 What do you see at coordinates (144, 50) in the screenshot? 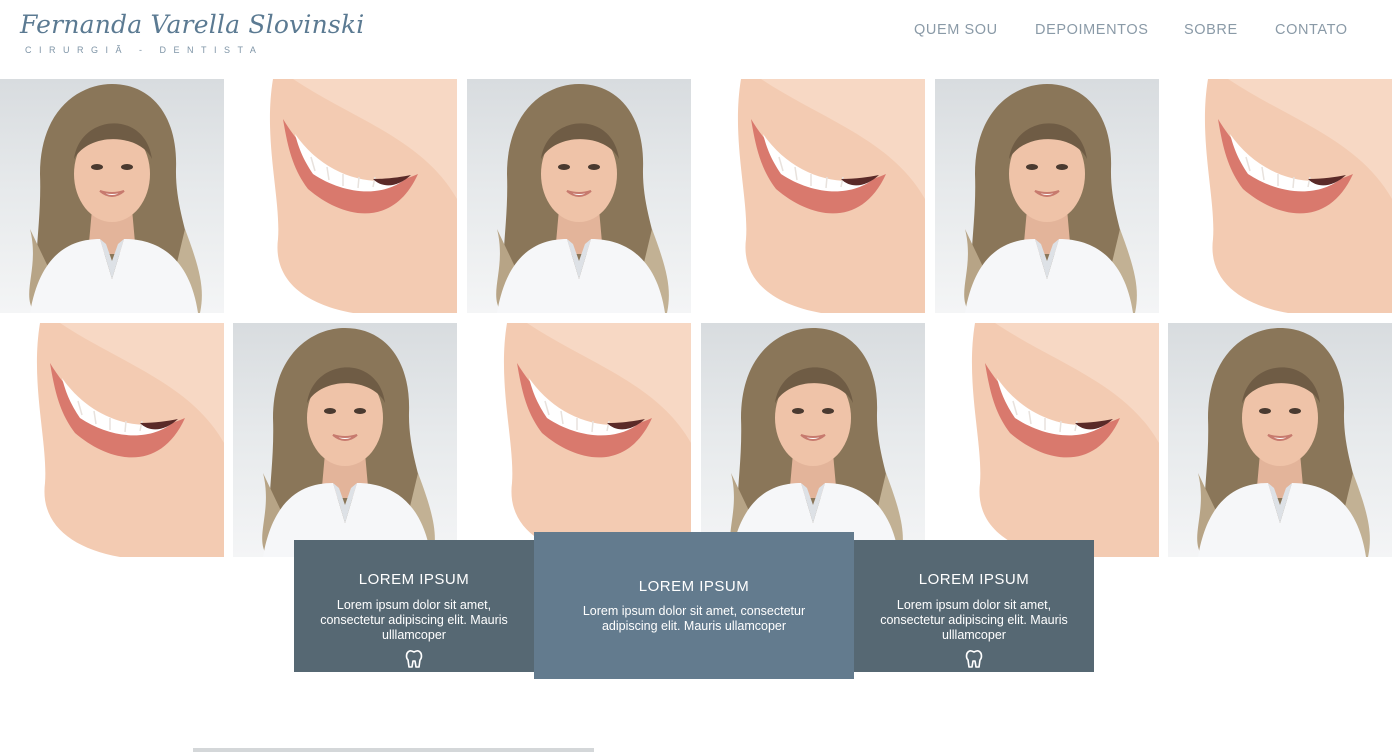
I see `brand-subtitle: CIRURGIÃ - DENTISTA` at bounding box center [144, 50].